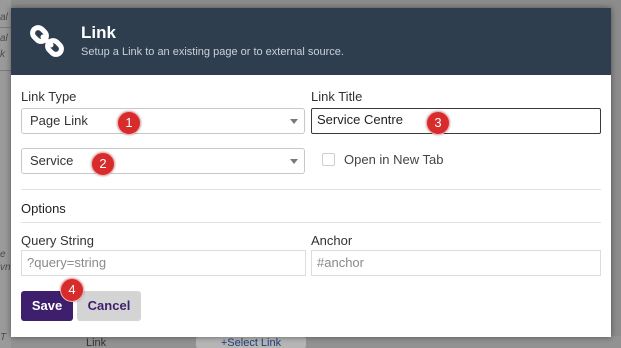 The image size is (621, 348). I want to click on annotation-badge: 3, so click(438, 123).